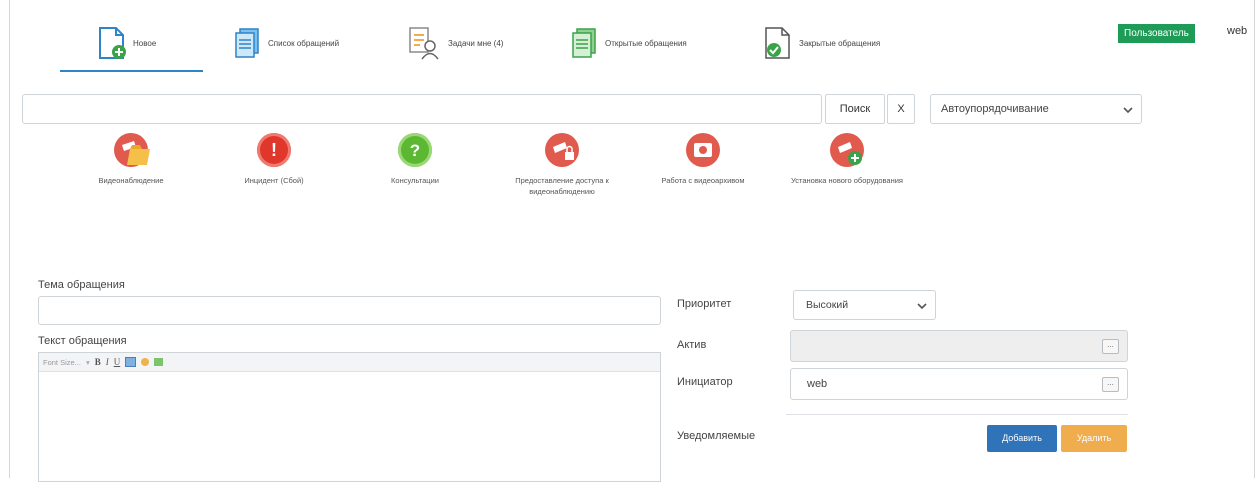 The image size is (1257, 482). What do you see at coordinates (274, 150) in the screenshot?
I see `exclamation-icon: !` at bounding box center [274, 150].